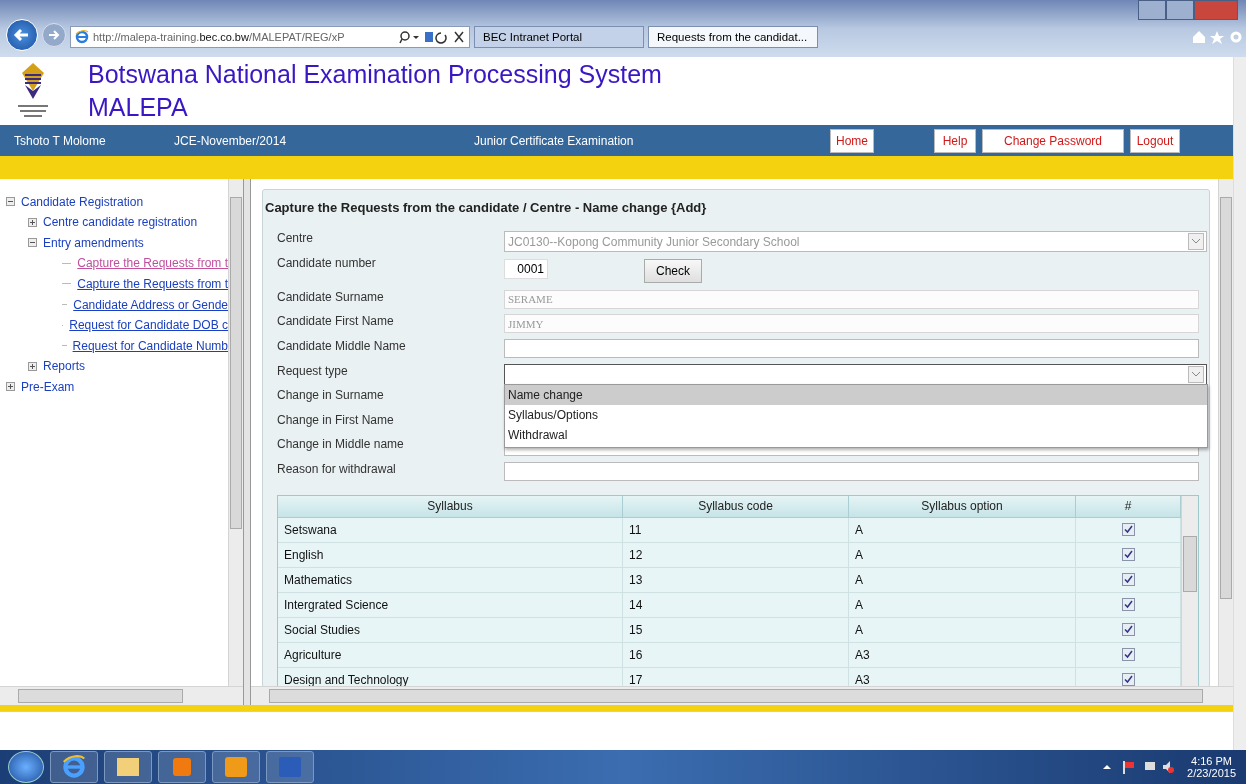  Describe the element at coordinates (341, 444) in the screenshot. I see `field-label: Change in Middle name` at that location.